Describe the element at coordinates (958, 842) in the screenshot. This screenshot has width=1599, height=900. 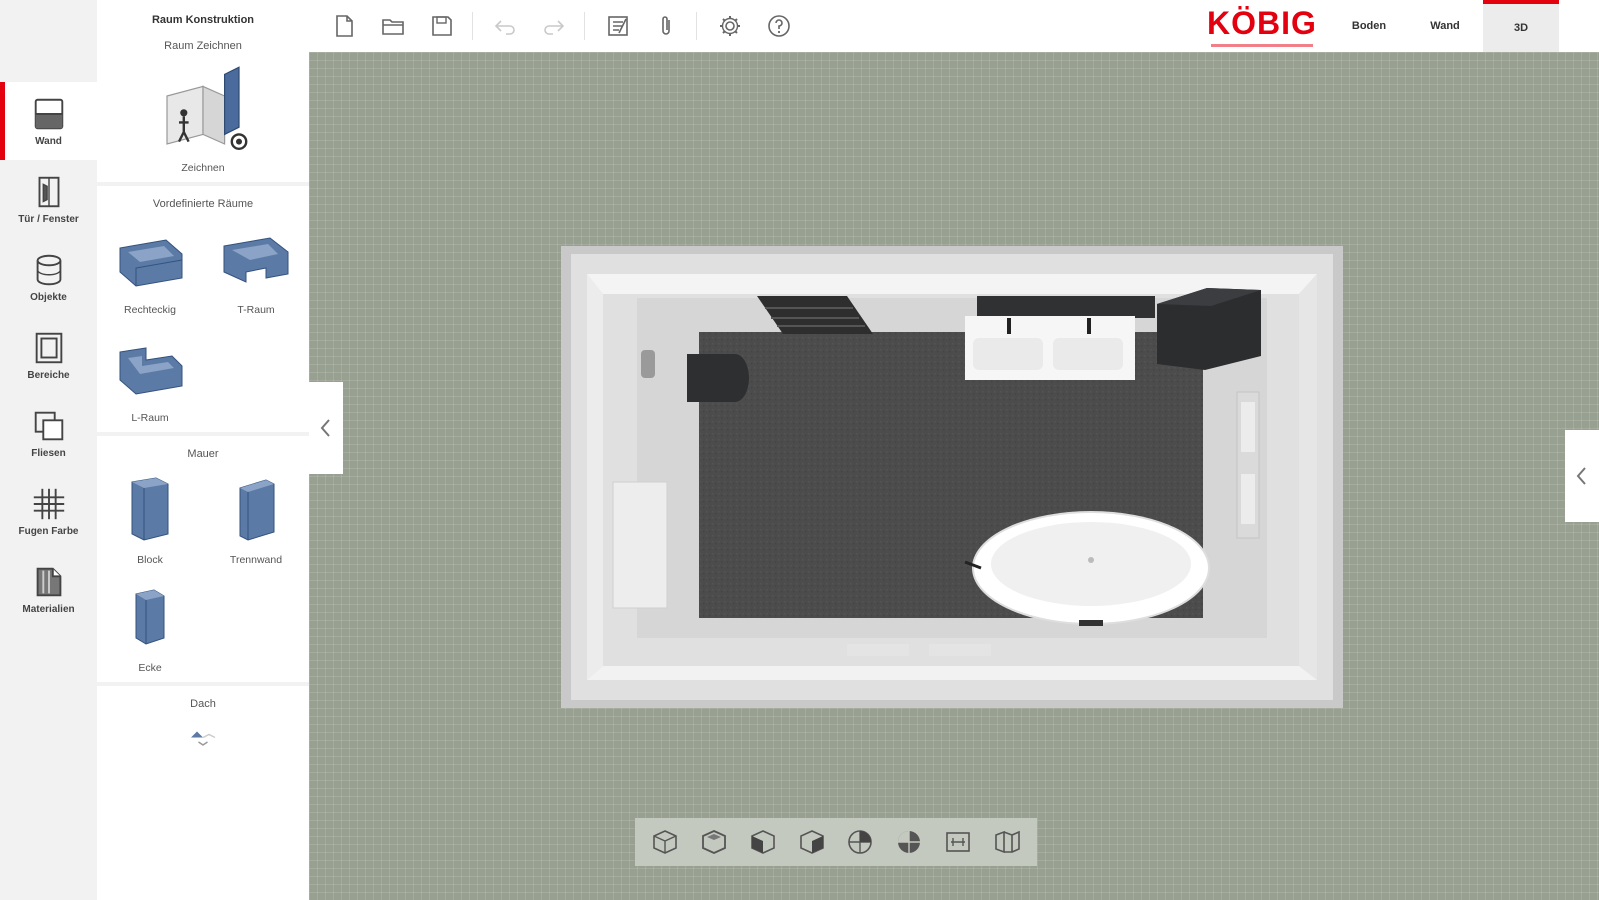
I see `view-measure-button` at that location.